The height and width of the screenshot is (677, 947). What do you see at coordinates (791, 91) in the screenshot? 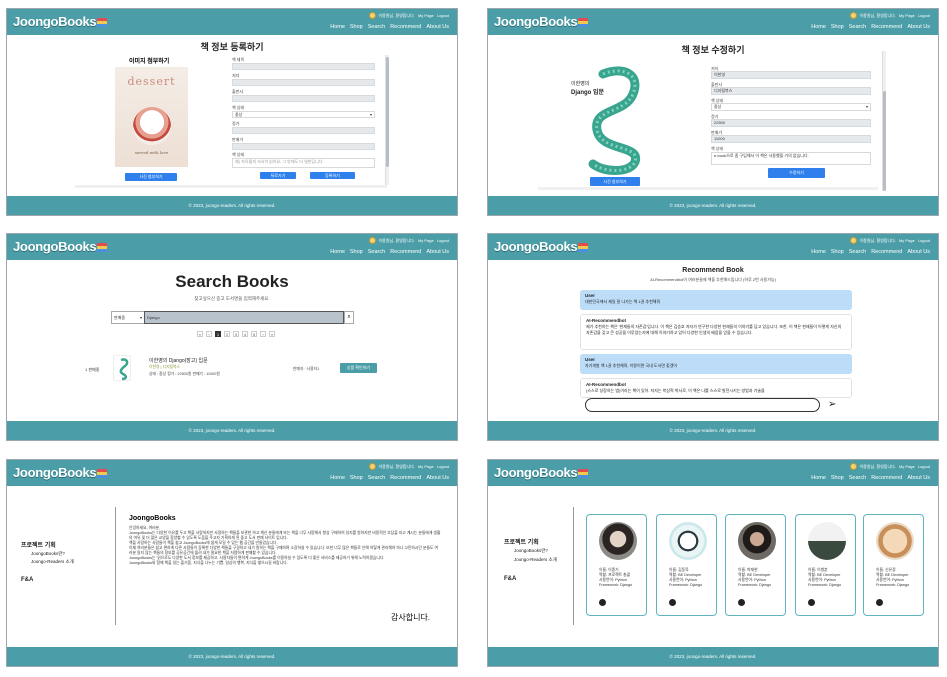
I see `publisher-input: 디지털북스` at bounding box center [791, 91].